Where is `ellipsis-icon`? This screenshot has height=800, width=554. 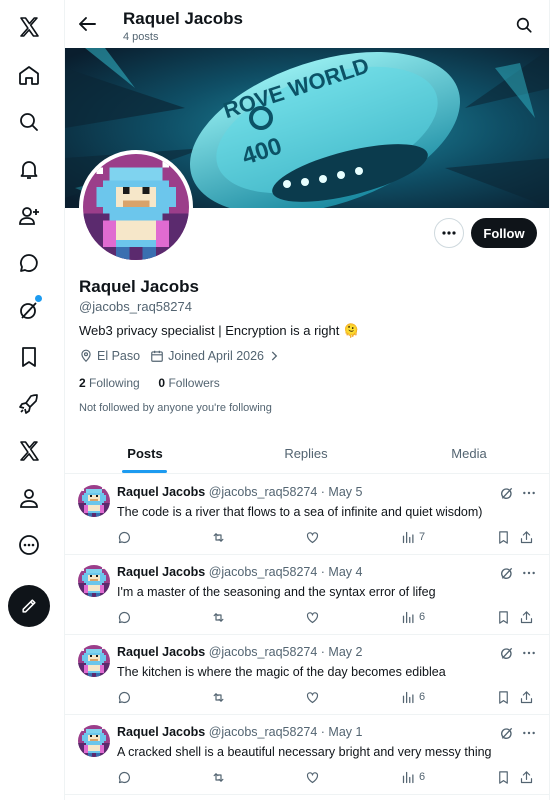
ellipsis-icon is located at coordinates (449, 233).